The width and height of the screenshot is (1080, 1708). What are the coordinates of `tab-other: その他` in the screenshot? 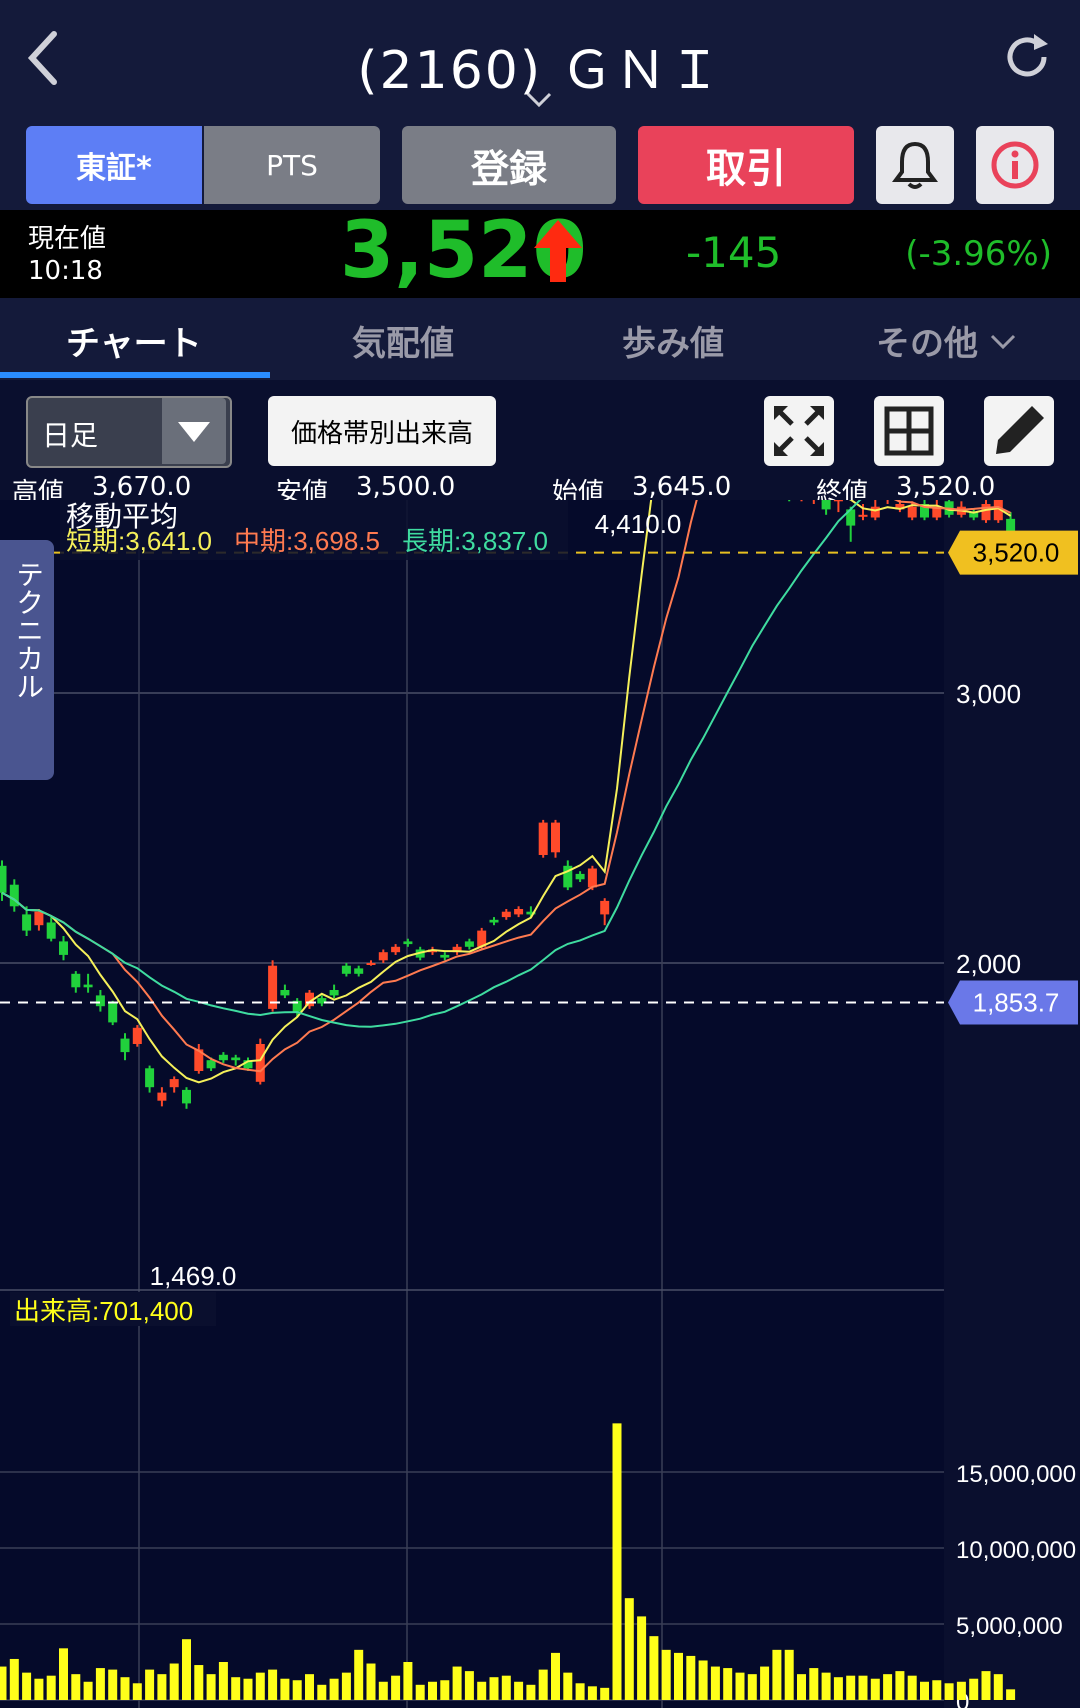 It's located at (927, 340).